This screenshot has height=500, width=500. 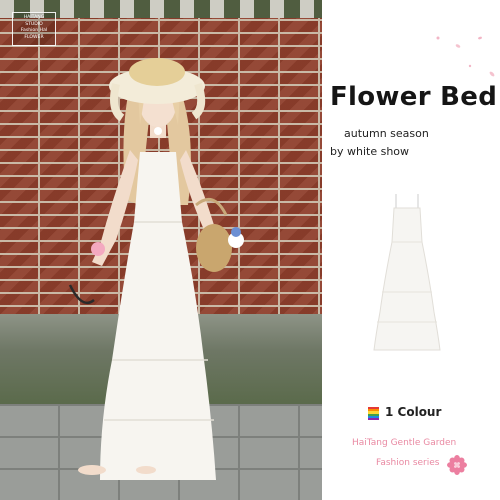 What do you see at coordinates (370, 151) in the screenshot?
I see `subtitle-show: by white show` at bounding box center [370, 151].